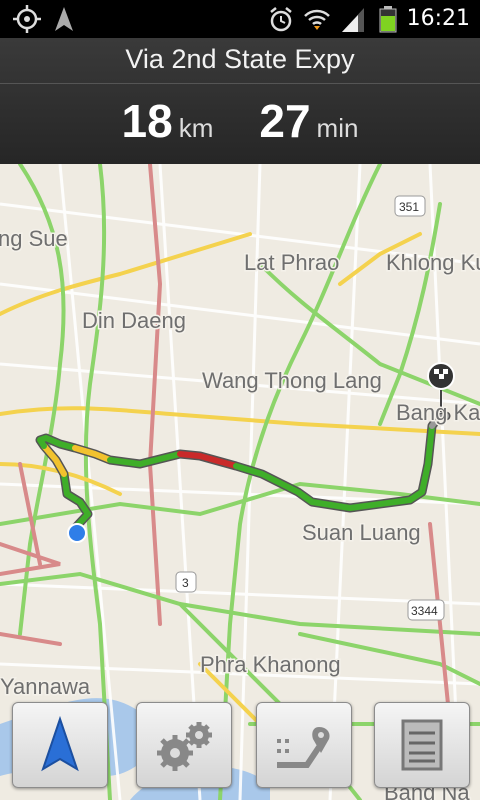 The height and width of the screenshot is (800, 480). What do you see at coordinates (270, 664) in the screenshot?
I see `map-label: Phra Khanong` at bounding box center [270, 664].